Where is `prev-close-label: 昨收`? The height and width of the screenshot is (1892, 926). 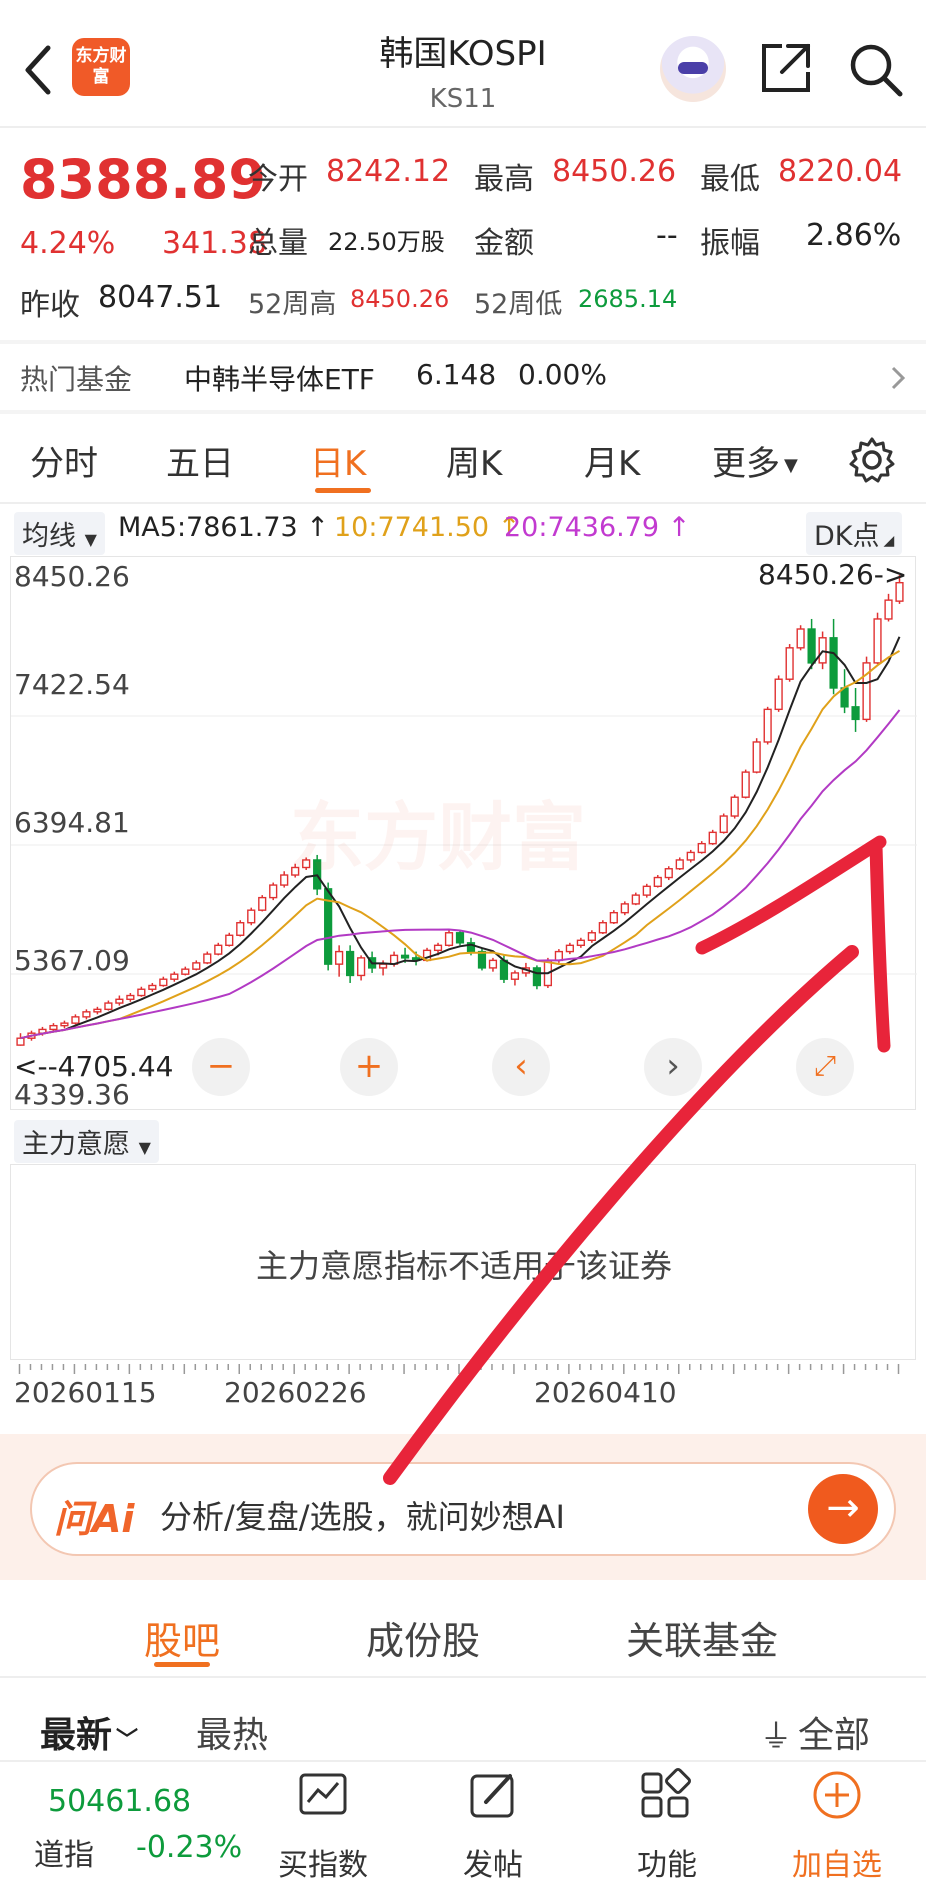 prev-close-label: 昨收 is located at coordinates (50, 305).